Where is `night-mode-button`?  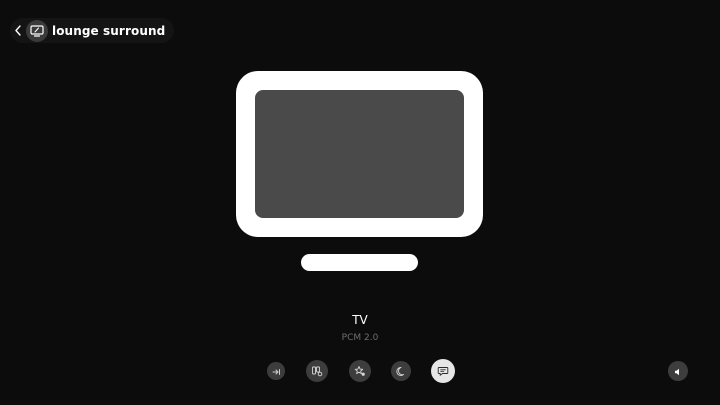 night-mode-button is located at coordinates (401, 371).